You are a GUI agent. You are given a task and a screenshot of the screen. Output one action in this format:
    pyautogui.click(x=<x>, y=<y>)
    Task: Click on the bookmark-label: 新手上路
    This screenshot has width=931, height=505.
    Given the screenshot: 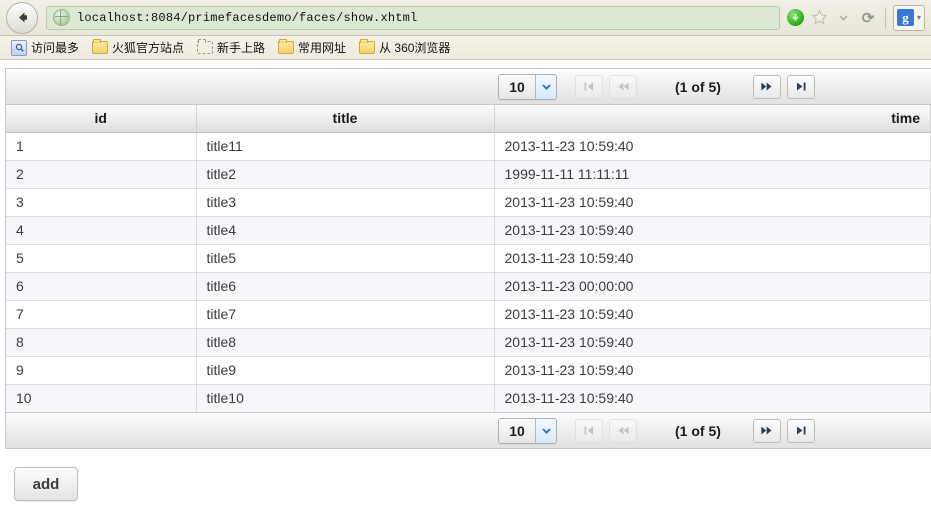 What is the action you would take?
    pyautogui.click(x=241, y=48)
    